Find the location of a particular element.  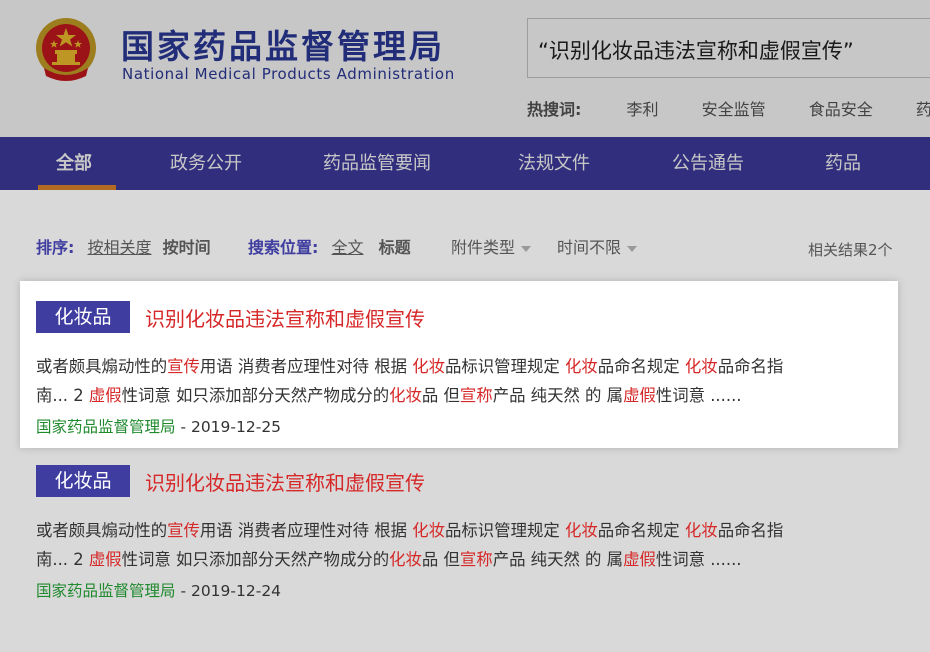

attachment-type-dropdown: 附件类型 is located at coordinates (491, 246).